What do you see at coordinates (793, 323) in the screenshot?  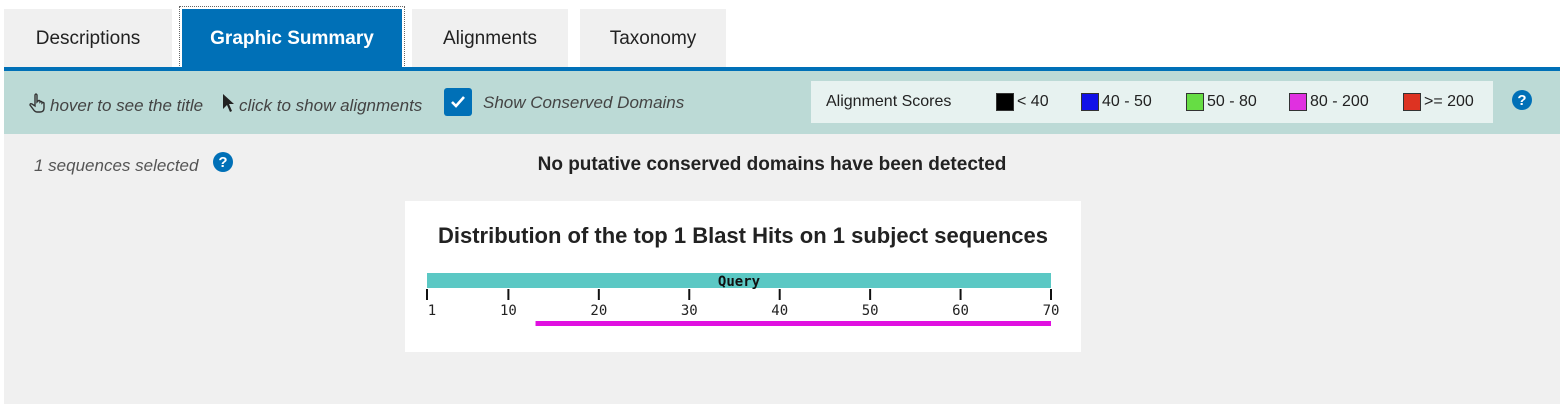 I see `hit-bar` at bounding box center [793, 323].